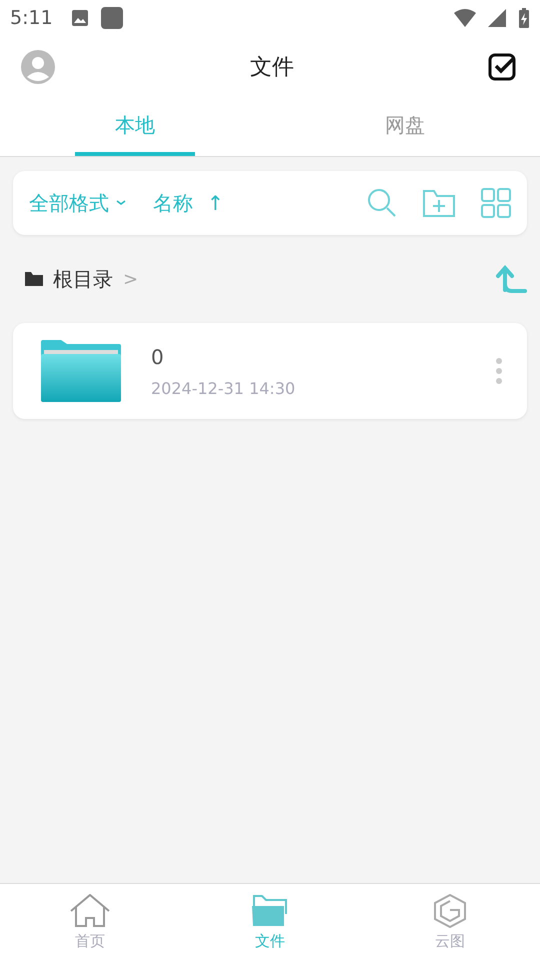 The height and width of the screenshot is (960, 540). Describe the element at coordinates (83, 279) in the screenshot. I see `breadcrumb-item: 根目录` at that location.